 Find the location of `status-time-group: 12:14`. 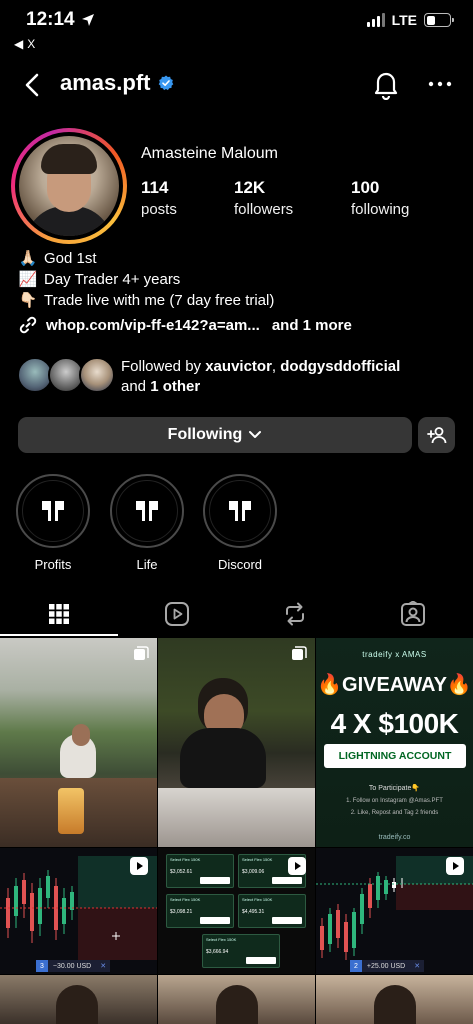

status-time-group: 12:14 is located at coordinates (60, 20).